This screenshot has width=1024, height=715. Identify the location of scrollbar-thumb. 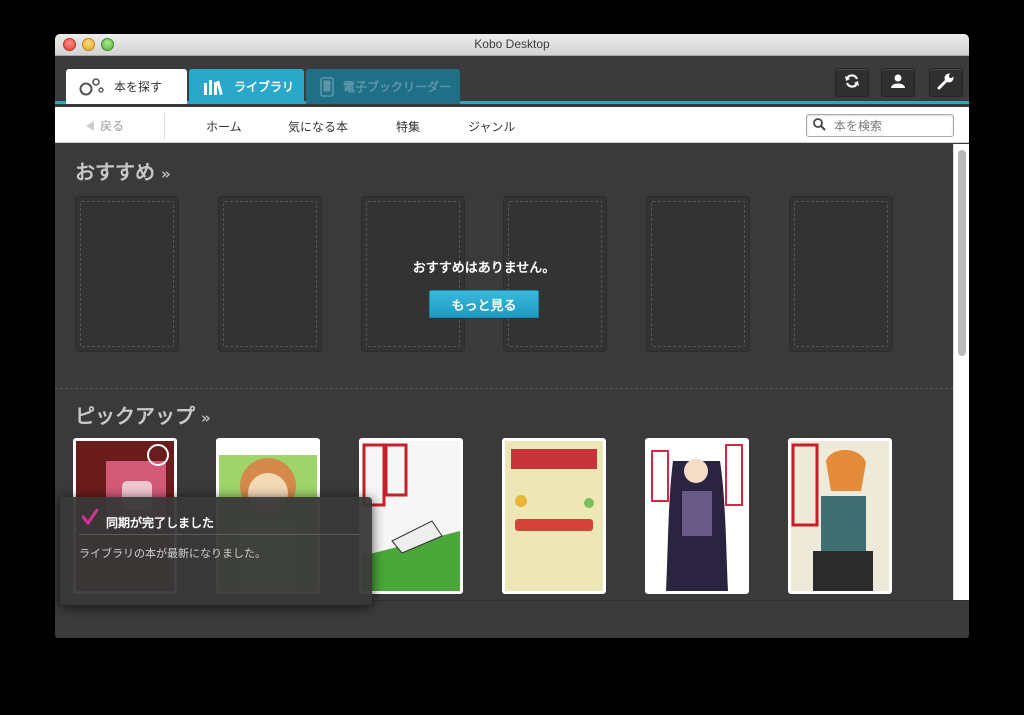
(962, 253).